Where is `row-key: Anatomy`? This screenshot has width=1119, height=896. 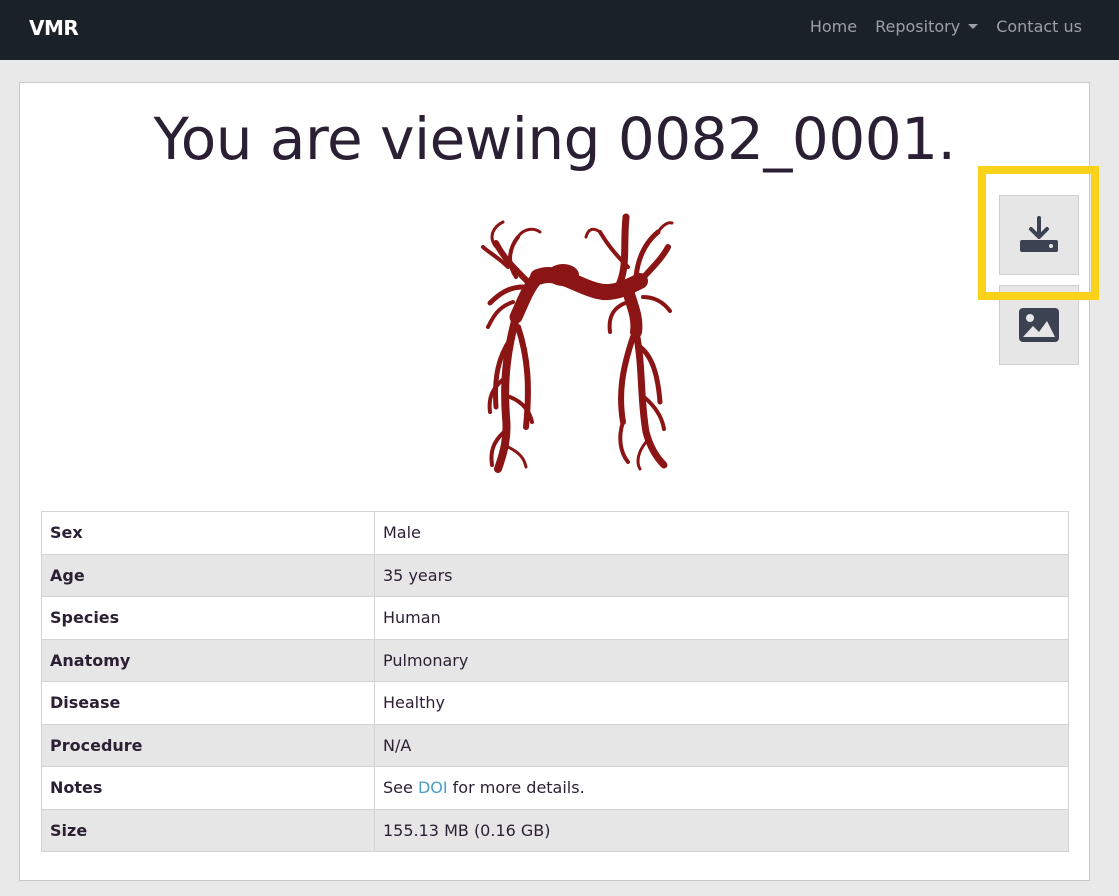 row-key: Anatomy is located at coordinates (208, 660).